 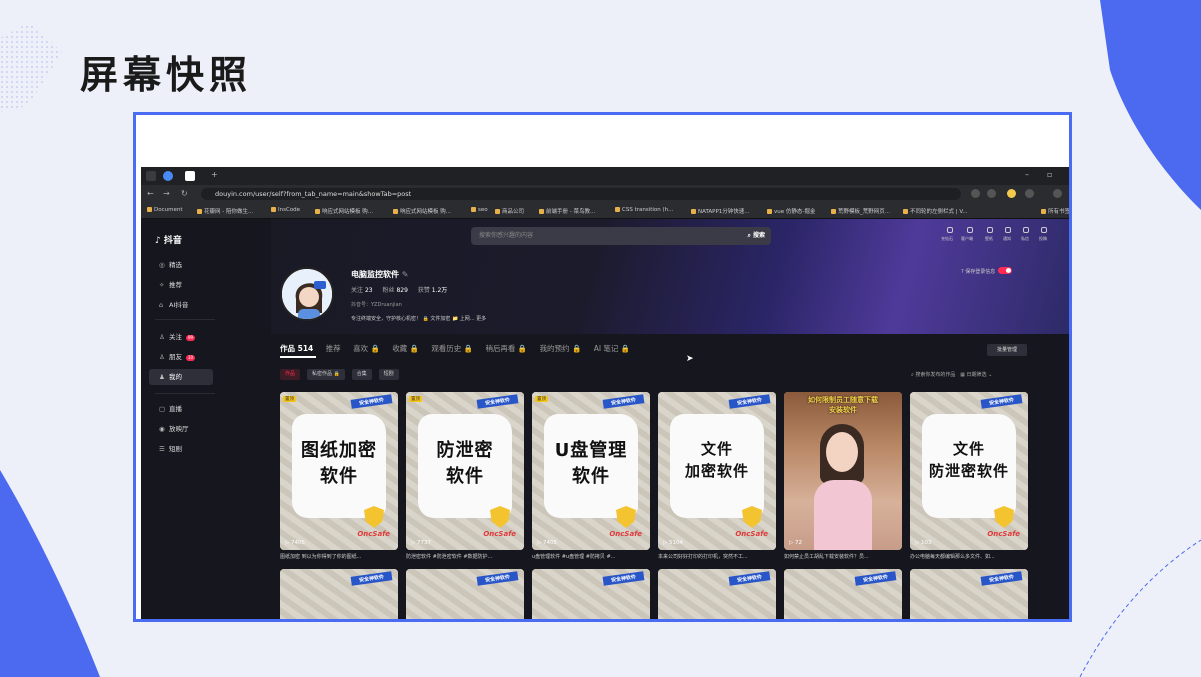 What do you see at coordinates (339, 463) in the screenshot?
I see `thumbnail-title: 图纸加密 软件` at bounding box center [339, 463].